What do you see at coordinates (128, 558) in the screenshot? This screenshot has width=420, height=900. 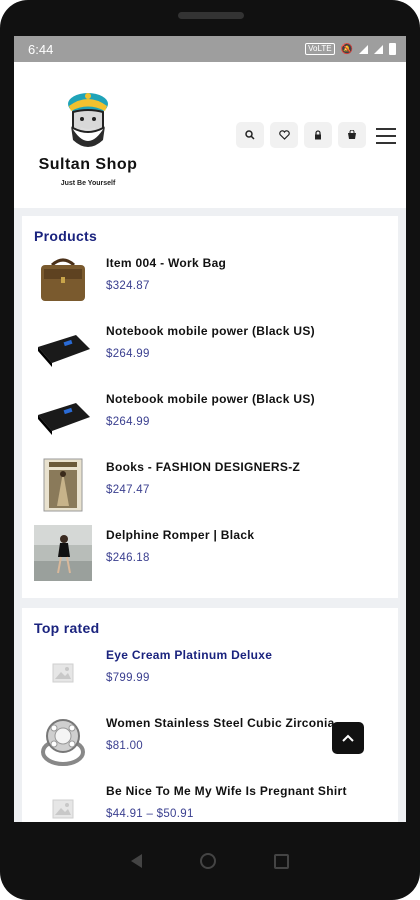 I see `product-price: $246.18` at bounding box center [128, 558].